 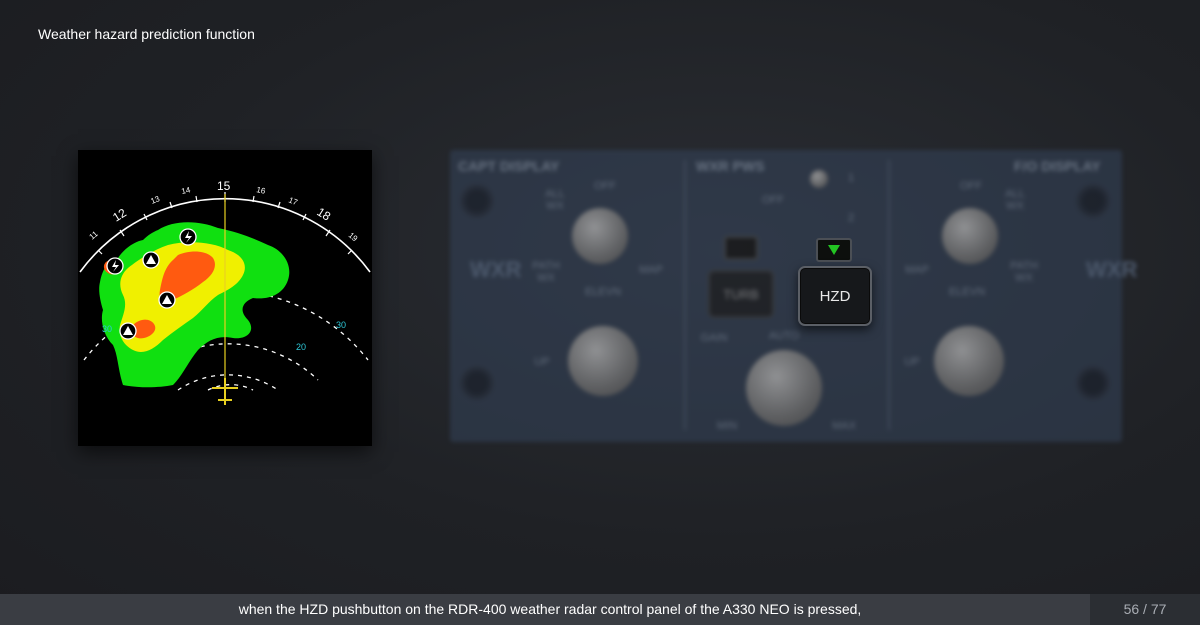 What do you see at coordinates (603, 292) in the screenshot?
I see `capt-elevn-label: ELEVN` at bounding box center [603, 292].